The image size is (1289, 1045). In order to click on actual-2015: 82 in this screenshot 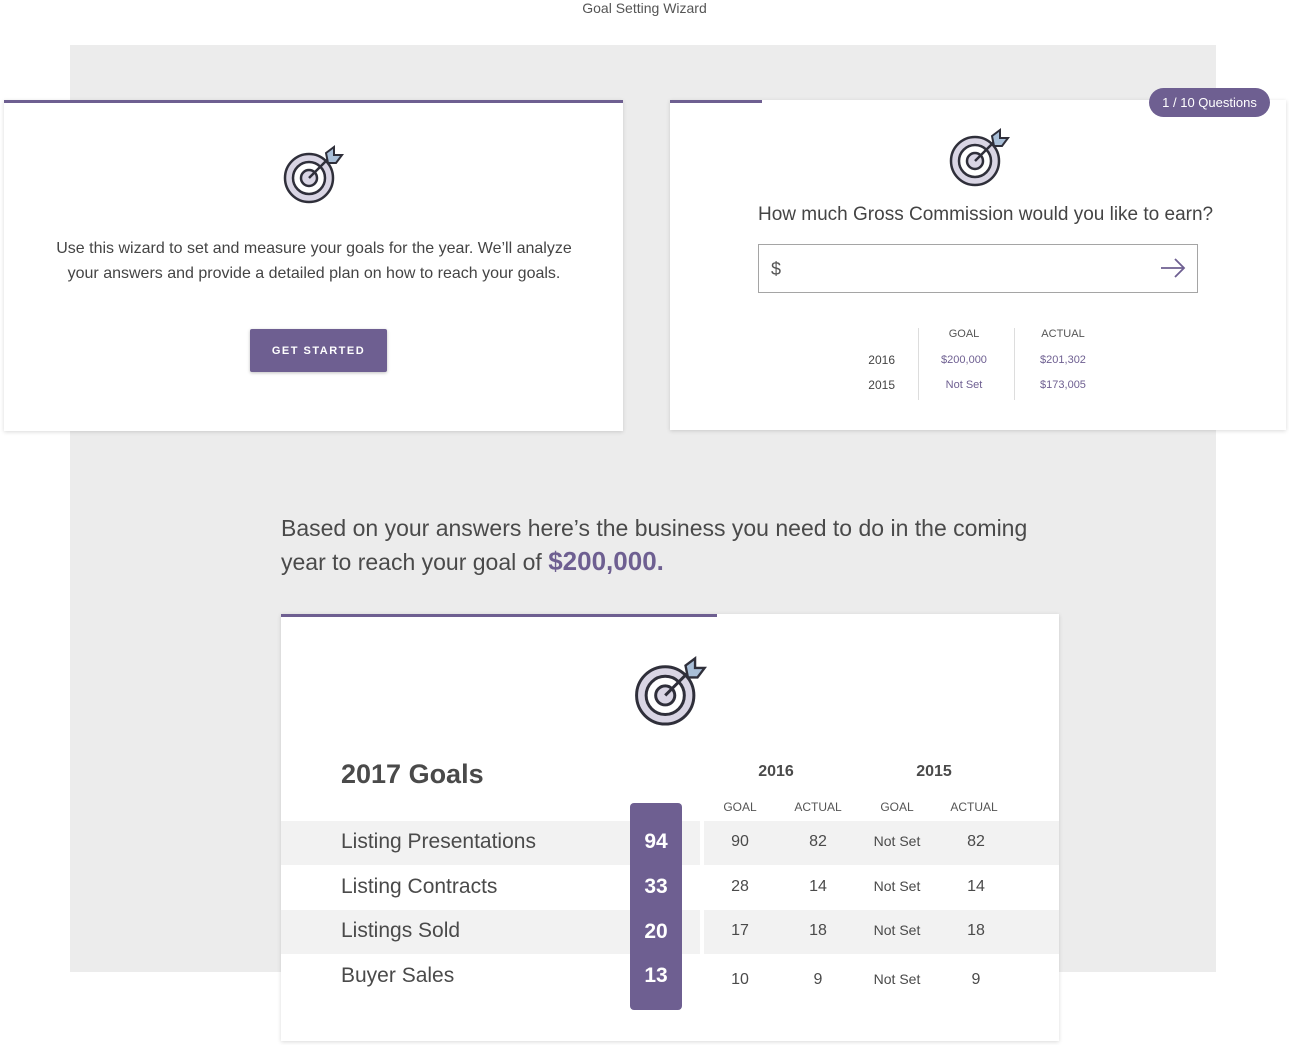, I will do `click(976, 841)`.